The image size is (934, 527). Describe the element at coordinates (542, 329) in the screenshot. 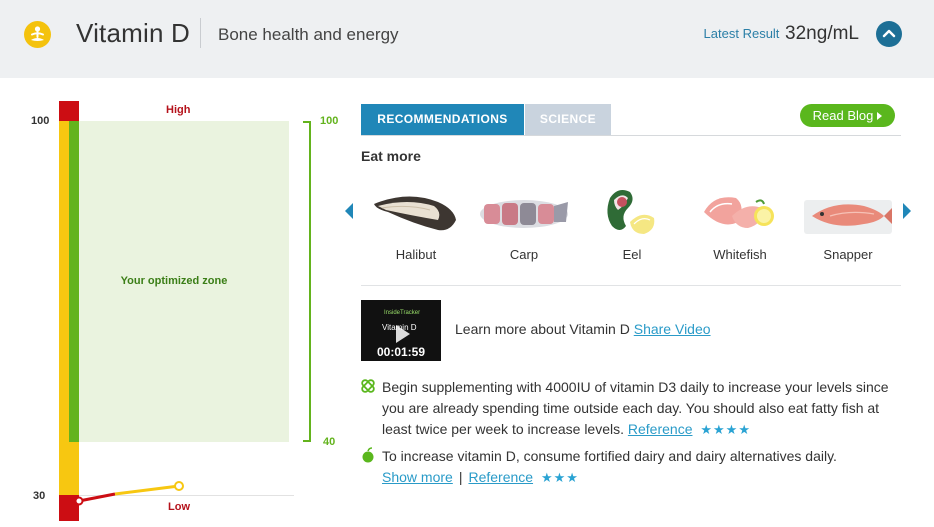

I see `video-description-text: Learn more about Vitamin D` at that location.